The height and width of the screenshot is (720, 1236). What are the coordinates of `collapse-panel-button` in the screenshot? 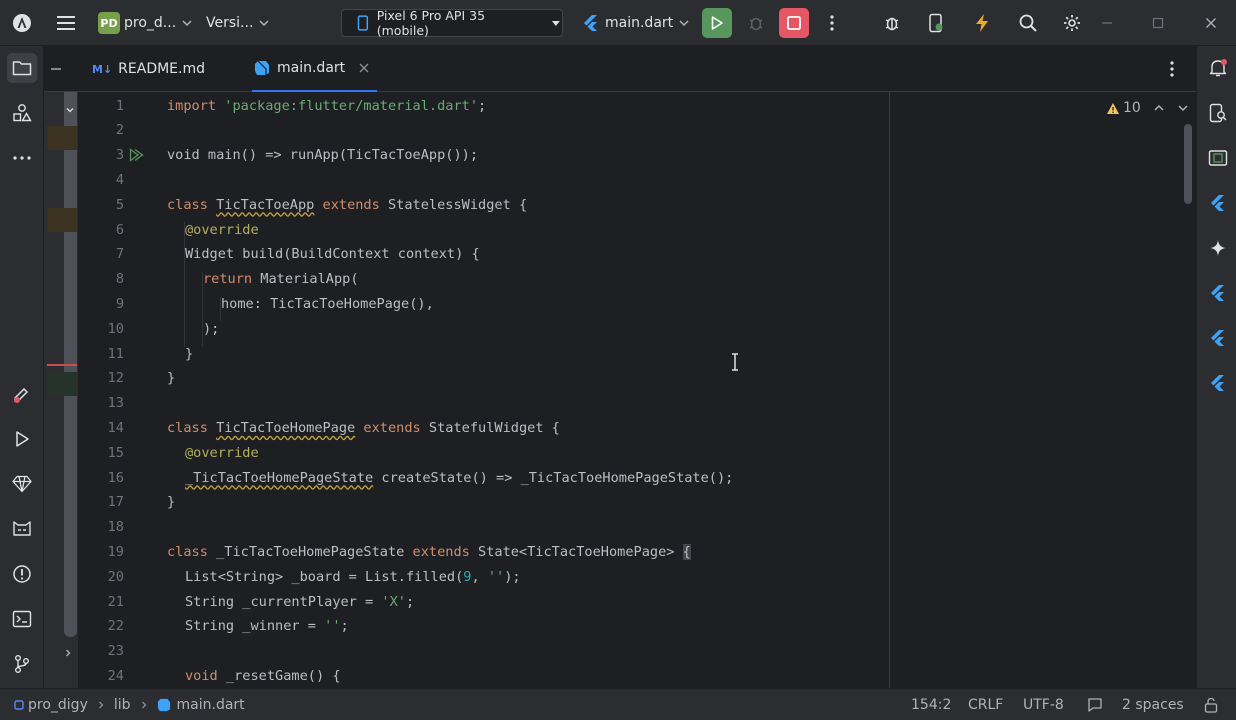 It's located at (56, 69).